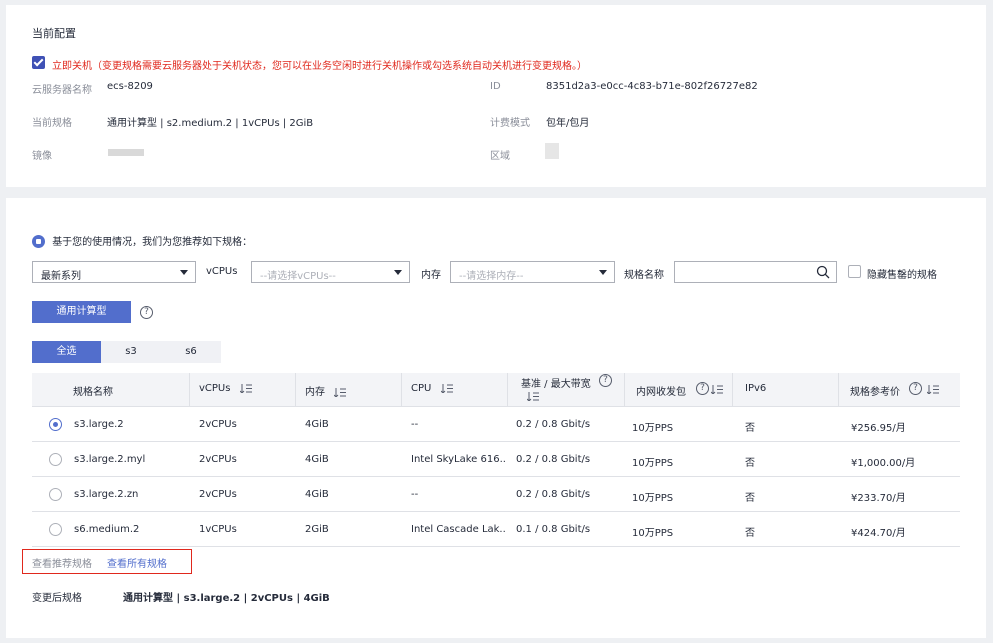  I want to click on region-label: 区域, so click(500, 156).